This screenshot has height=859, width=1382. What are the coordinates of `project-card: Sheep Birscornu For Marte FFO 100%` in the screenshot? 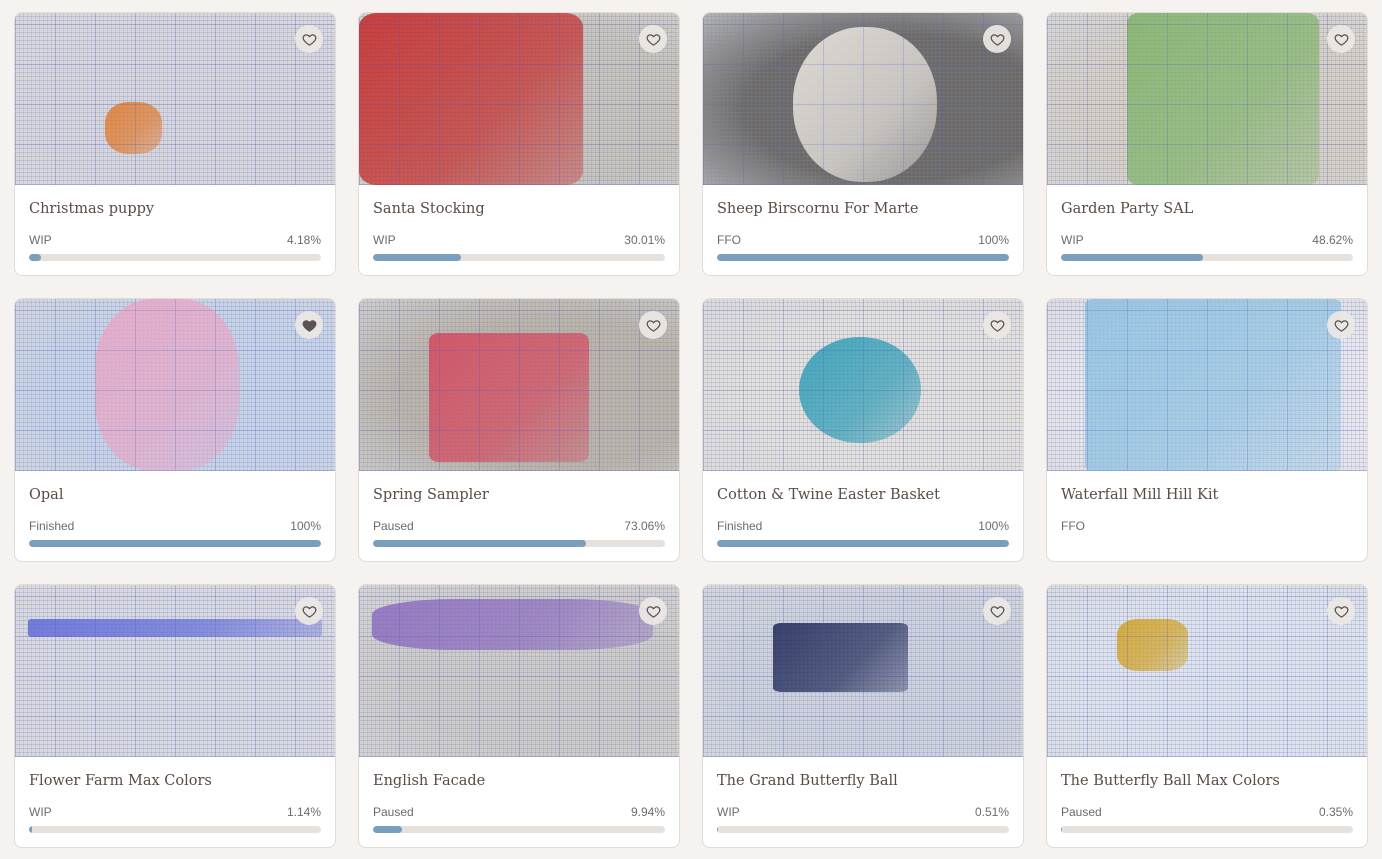 It's located at (863, 144).